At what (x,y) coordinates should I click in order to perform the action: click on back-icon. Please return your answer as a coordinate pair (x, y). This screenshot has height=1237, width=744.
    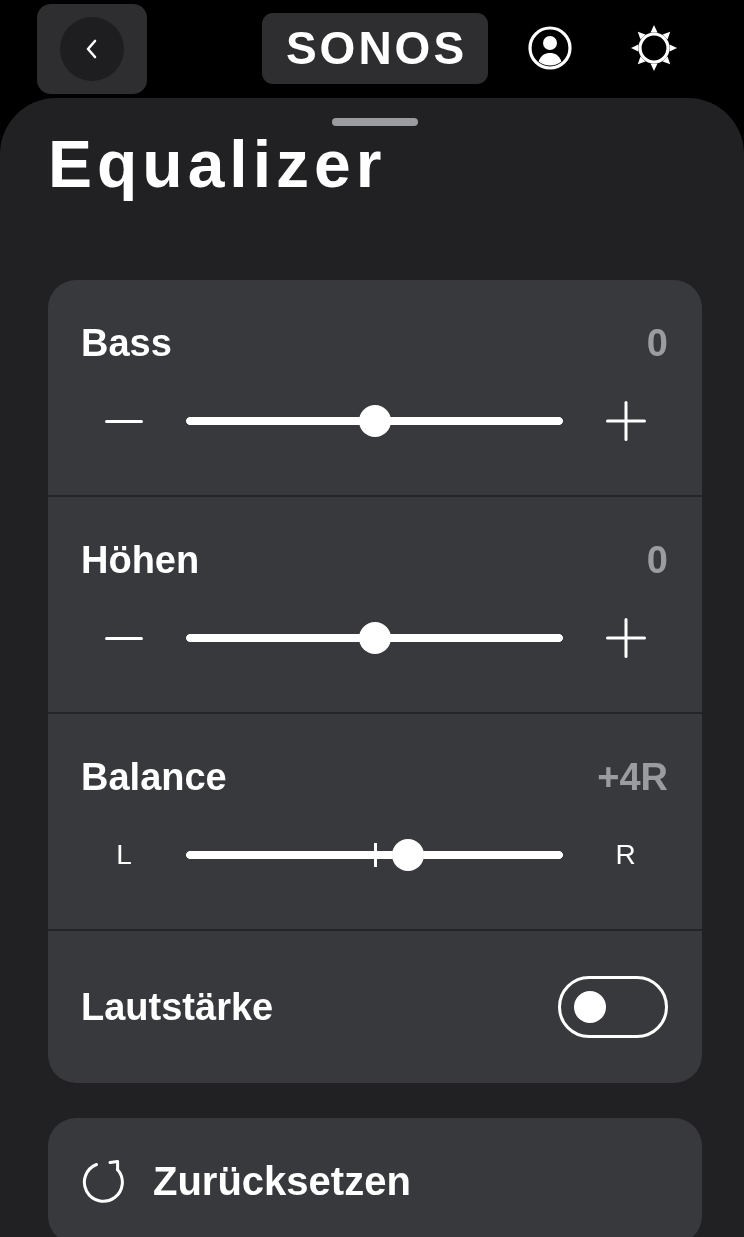
    Looking at the image, I should click on (92, 49).